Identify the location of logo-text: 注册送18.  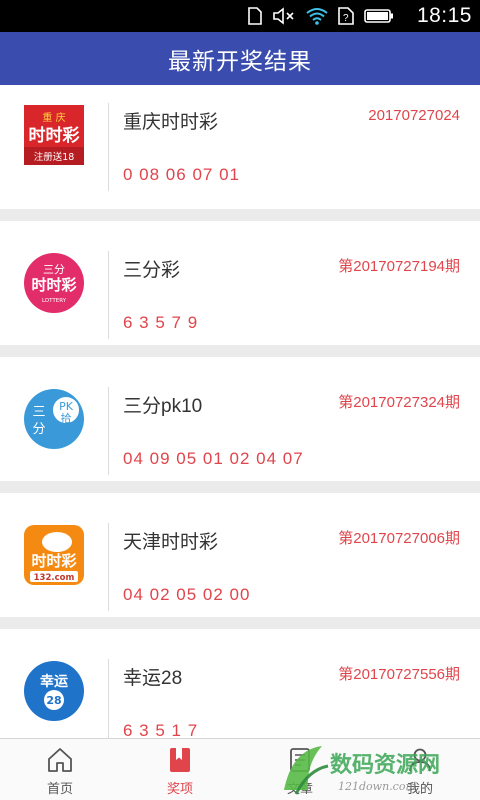
(54, 157).